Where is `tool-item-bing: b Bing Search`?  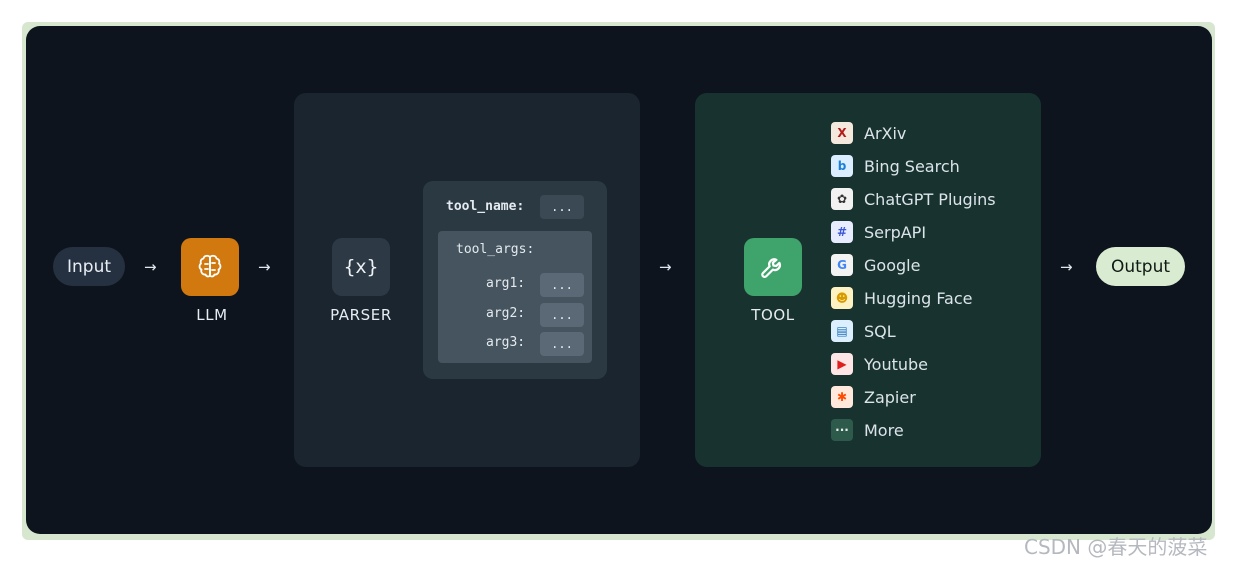 tool-item-bing: b Bing Search is located at coordinates (895, 166).